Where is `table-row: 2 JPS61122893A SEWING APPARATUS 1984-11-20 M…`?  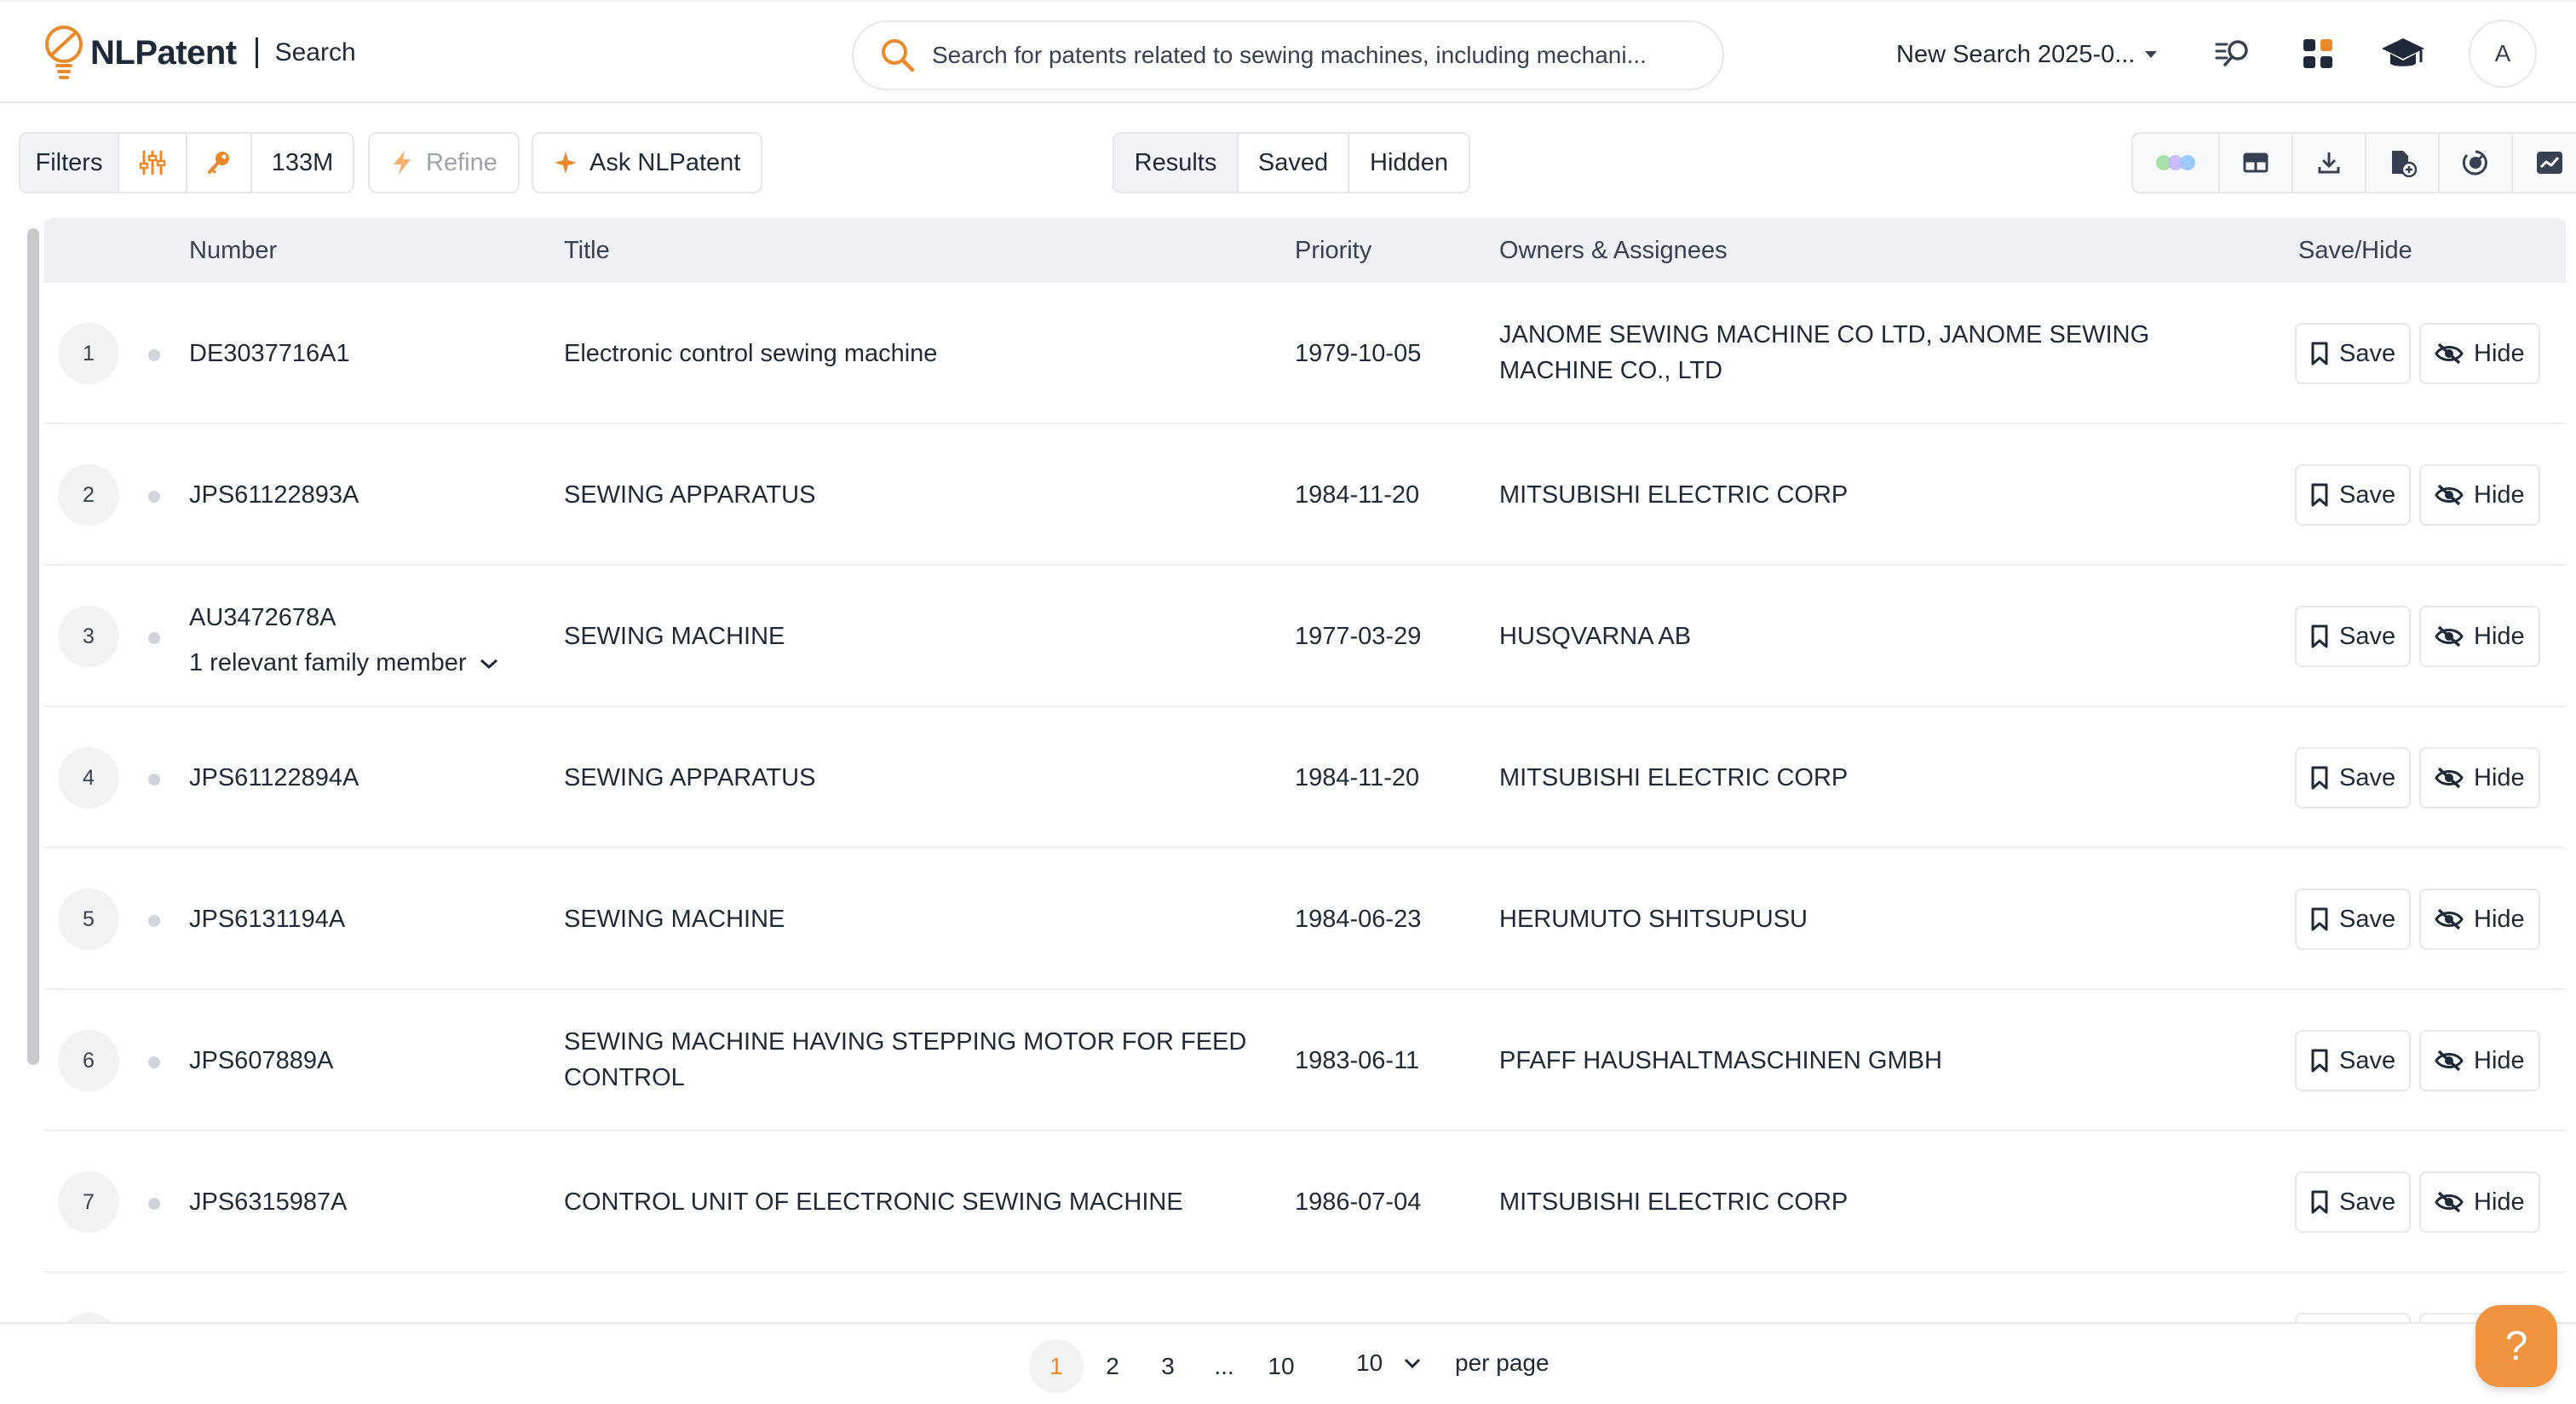 table-row: 2 JPS61122893A SEWING APPARATUS 1984-11-20 M… is located at coordinates (1305, 495).